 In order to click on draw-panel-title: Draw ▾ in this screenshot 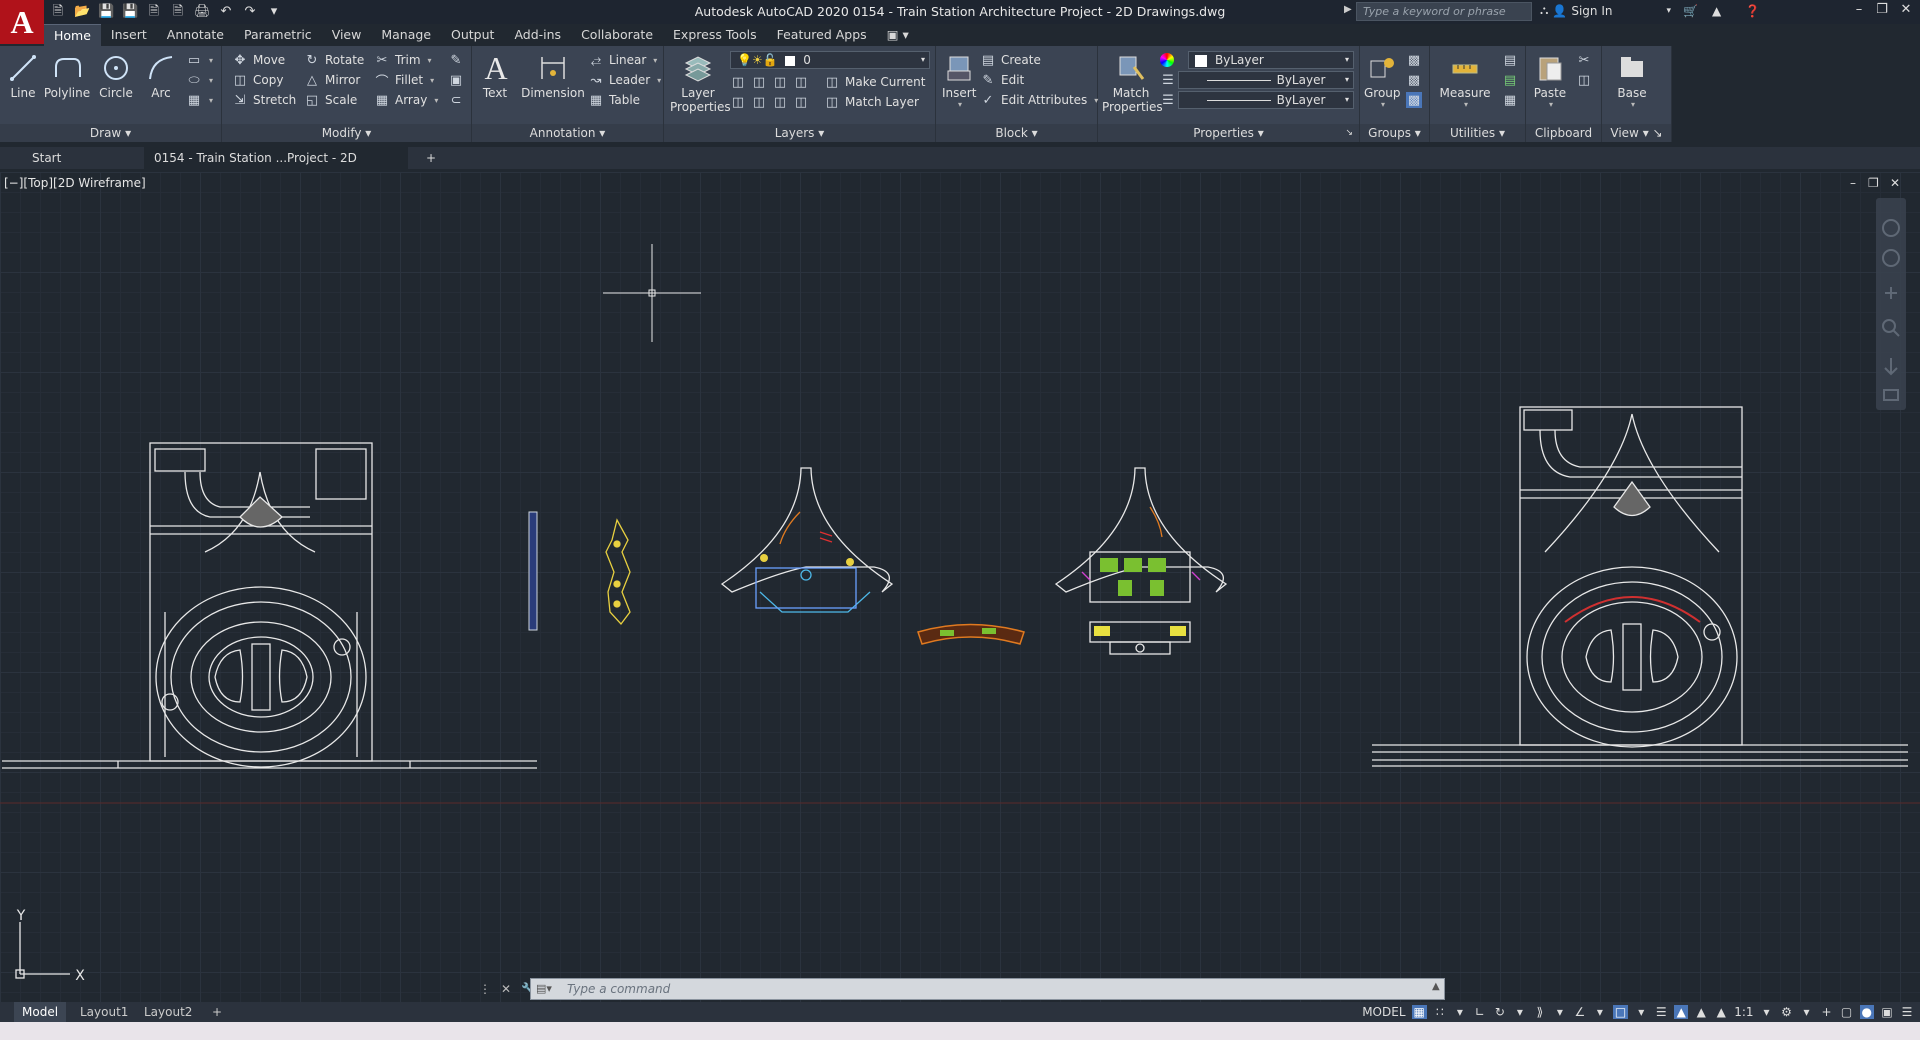, I will do `click(110, 133)`.